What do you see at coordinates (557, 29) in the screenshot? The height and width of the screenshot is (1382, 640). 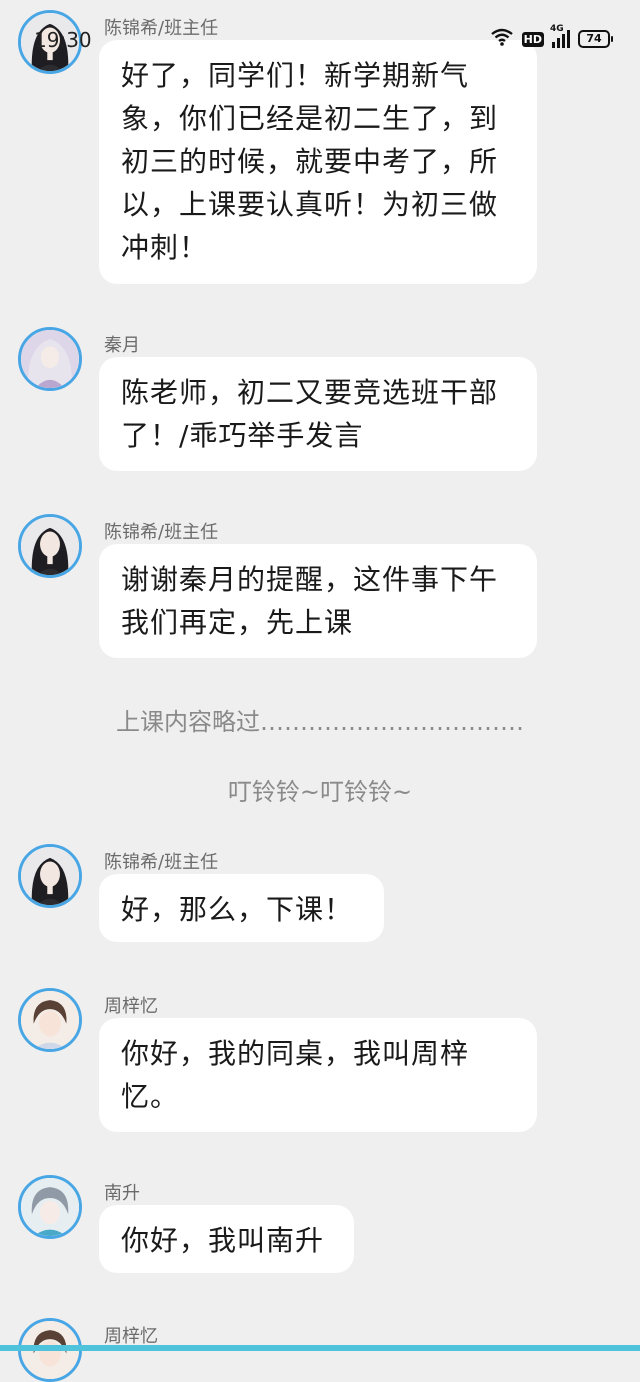 I see `network-type-label: 4G` at bounding box center [557, 29].